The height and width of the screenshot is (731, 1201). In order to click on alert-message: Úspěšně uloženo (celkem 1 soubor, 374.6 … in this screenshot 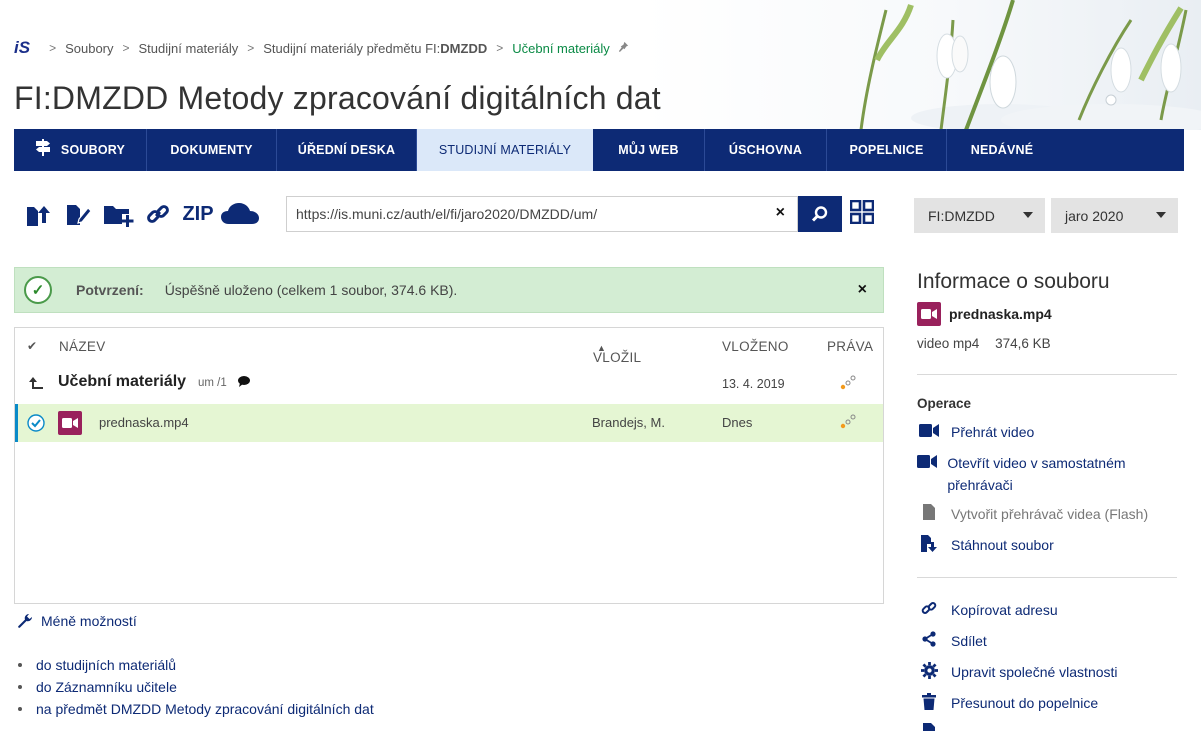, I will do `click(311, 290)`.